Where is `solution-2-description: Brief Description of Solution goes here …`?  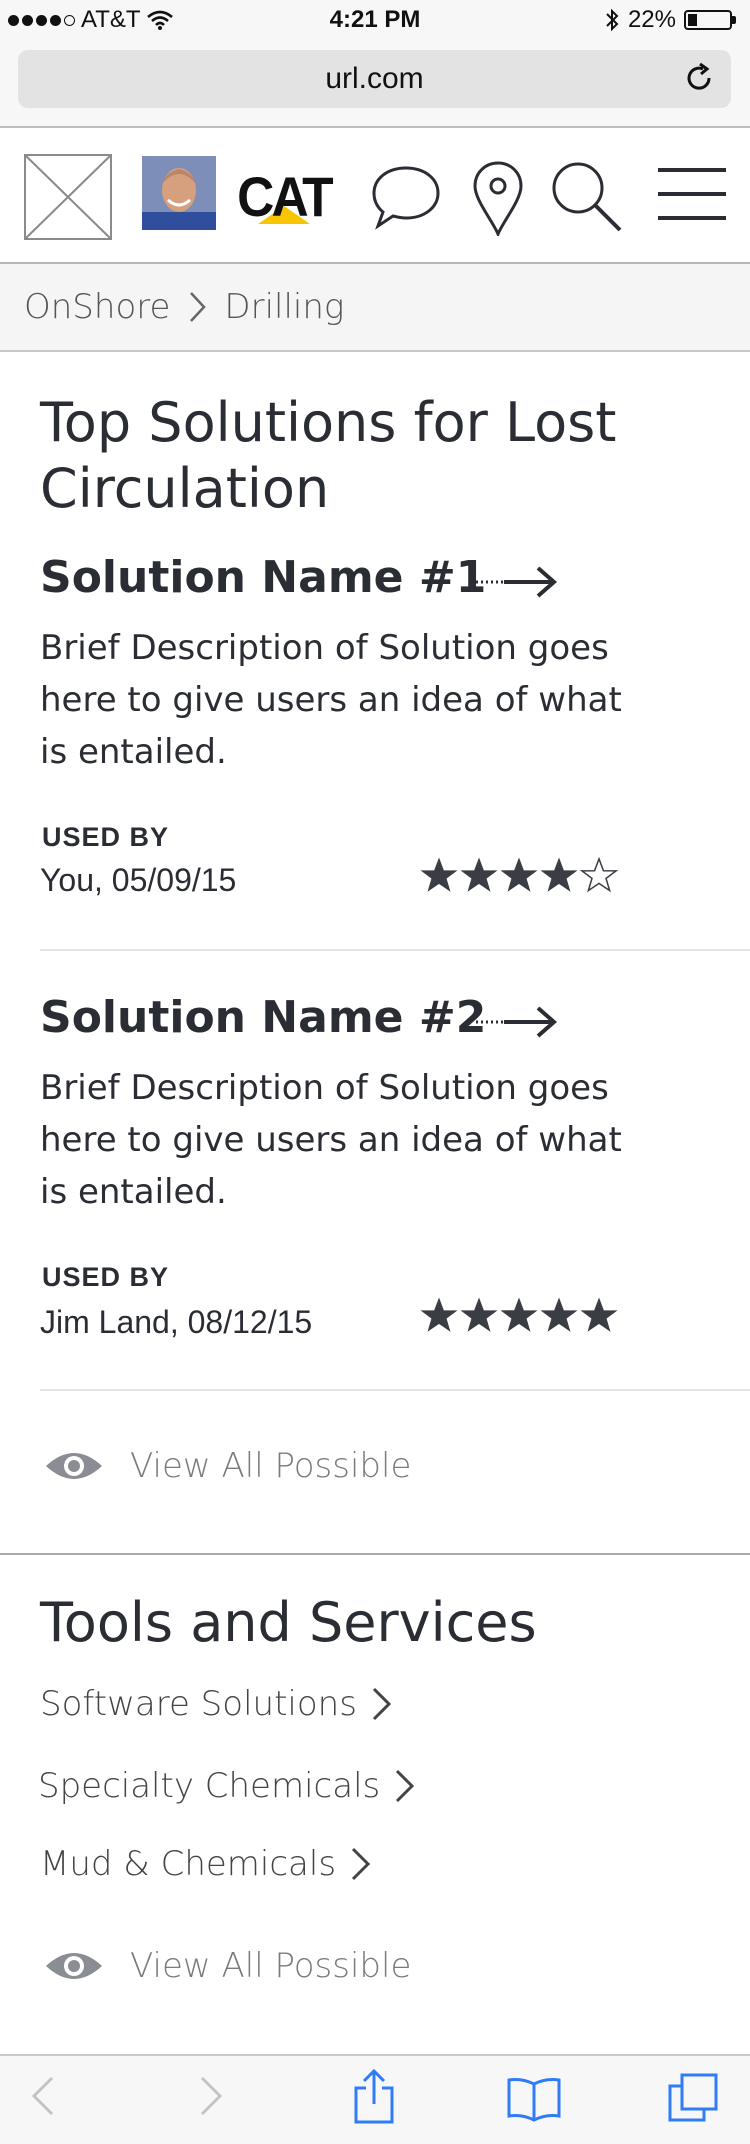
solution-2-description: Brief Description of Solution goes here … is located at coordinates (331, 1140).